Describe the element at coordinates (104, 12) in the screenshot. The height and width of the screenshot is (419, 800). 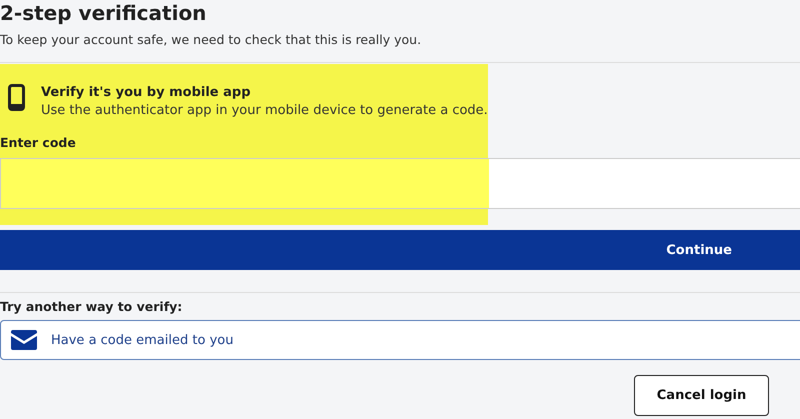
I see `page-title: 2-step verification` at that location.